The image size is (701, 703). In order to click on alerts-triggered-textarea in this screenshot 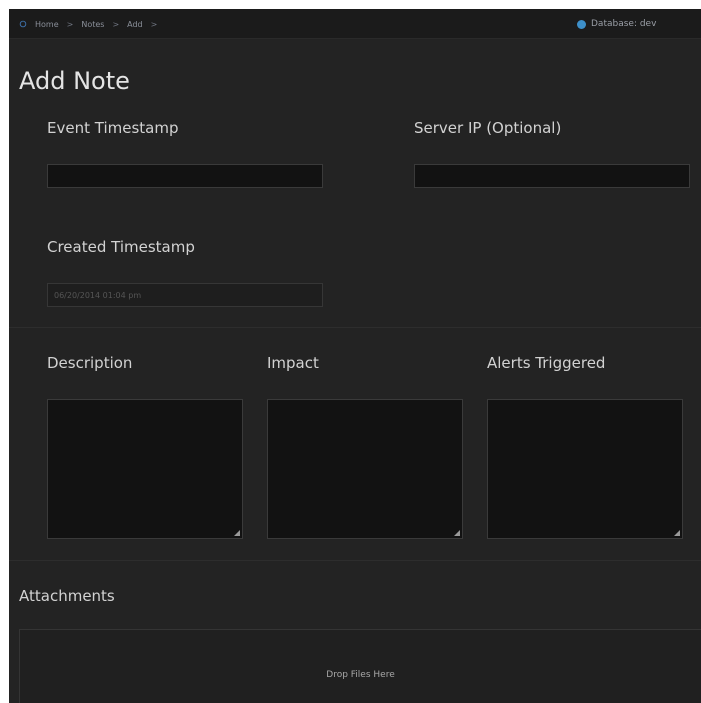, I will do `click(585, 469)`.